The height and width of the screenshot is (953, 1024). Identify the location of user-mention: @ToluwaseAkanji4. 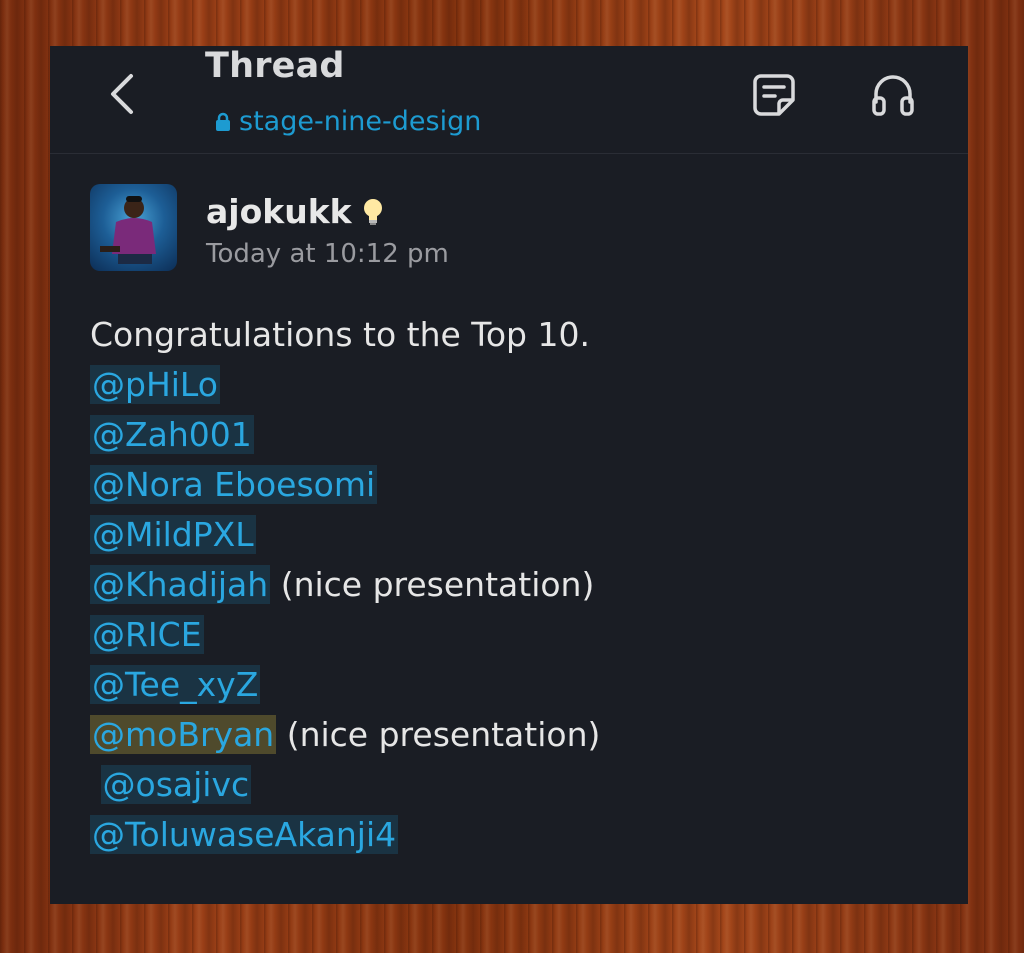
(244, 834).